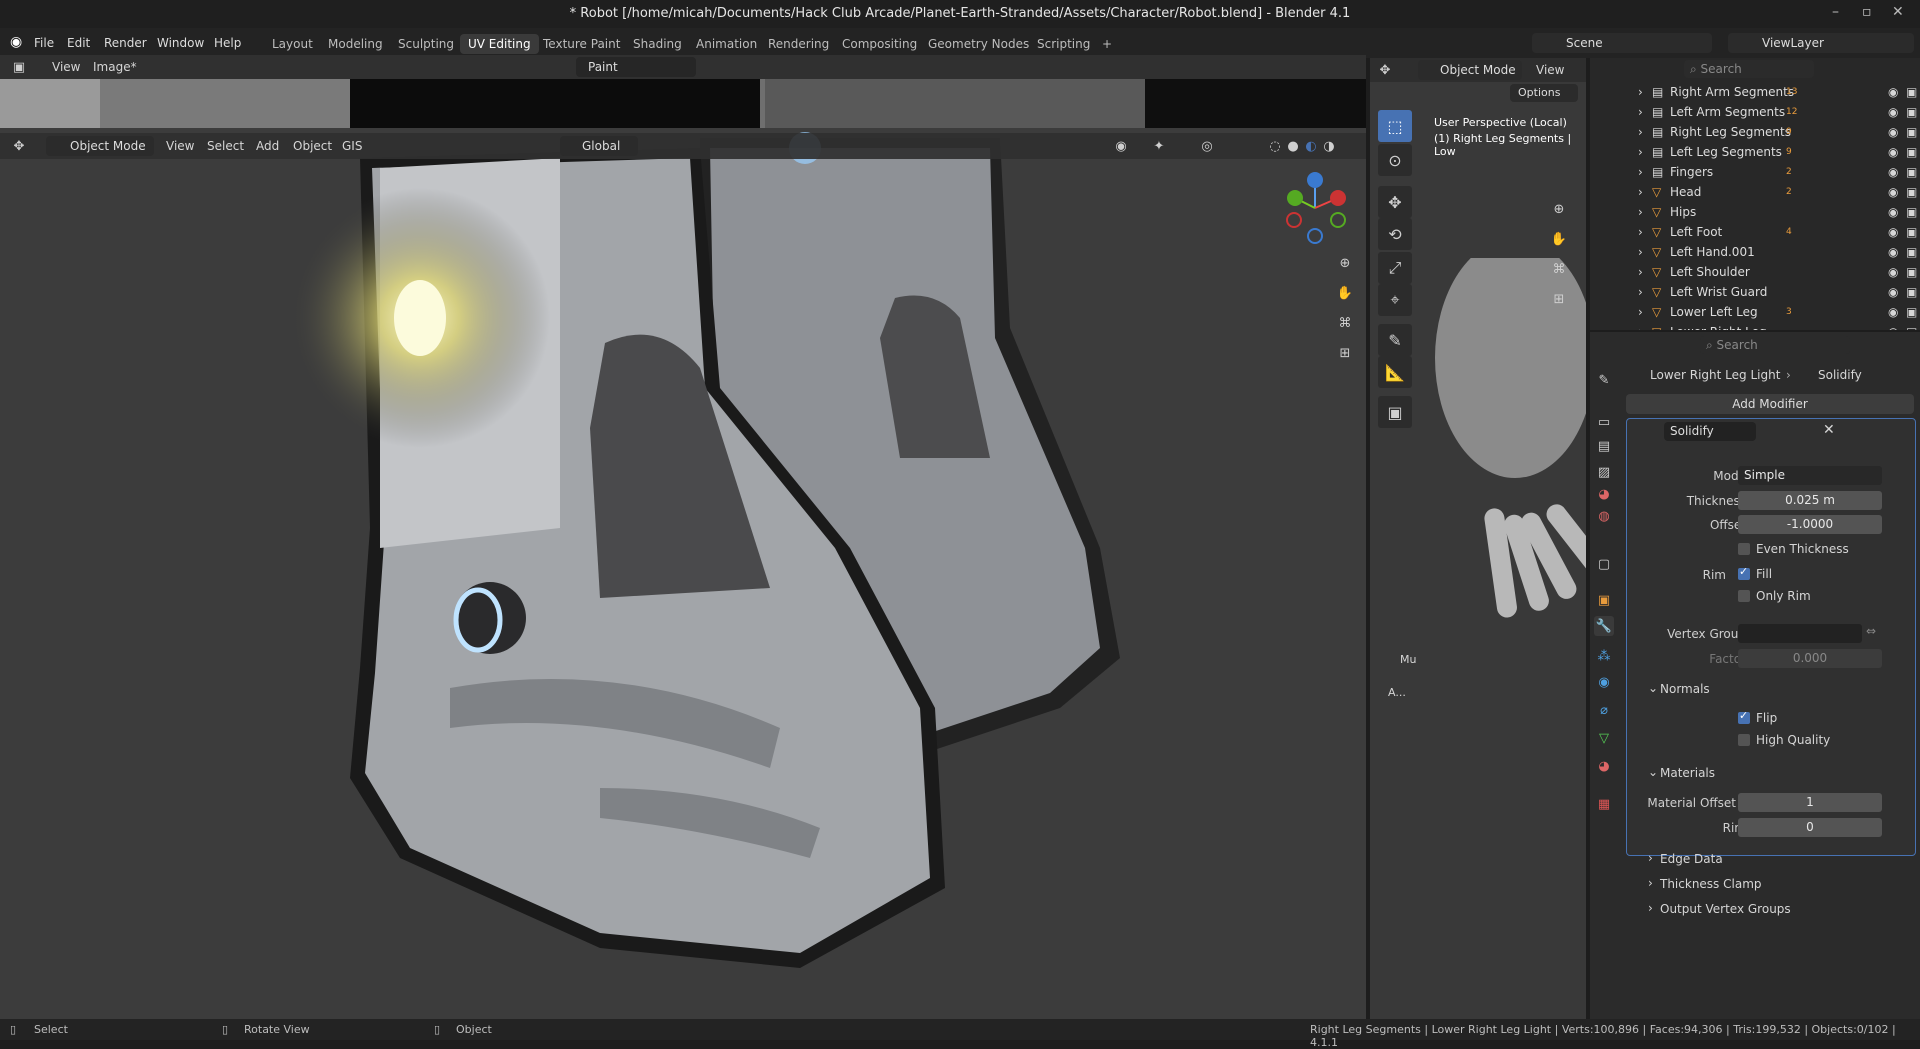 Image resolution: width=1920 pixels, height=1049 pixels. Describe the element at coordinates (1755, 326) in the screenshot. I see `outliner-row: › ▽ Lower Right Leg ◉ ▣` at that location.